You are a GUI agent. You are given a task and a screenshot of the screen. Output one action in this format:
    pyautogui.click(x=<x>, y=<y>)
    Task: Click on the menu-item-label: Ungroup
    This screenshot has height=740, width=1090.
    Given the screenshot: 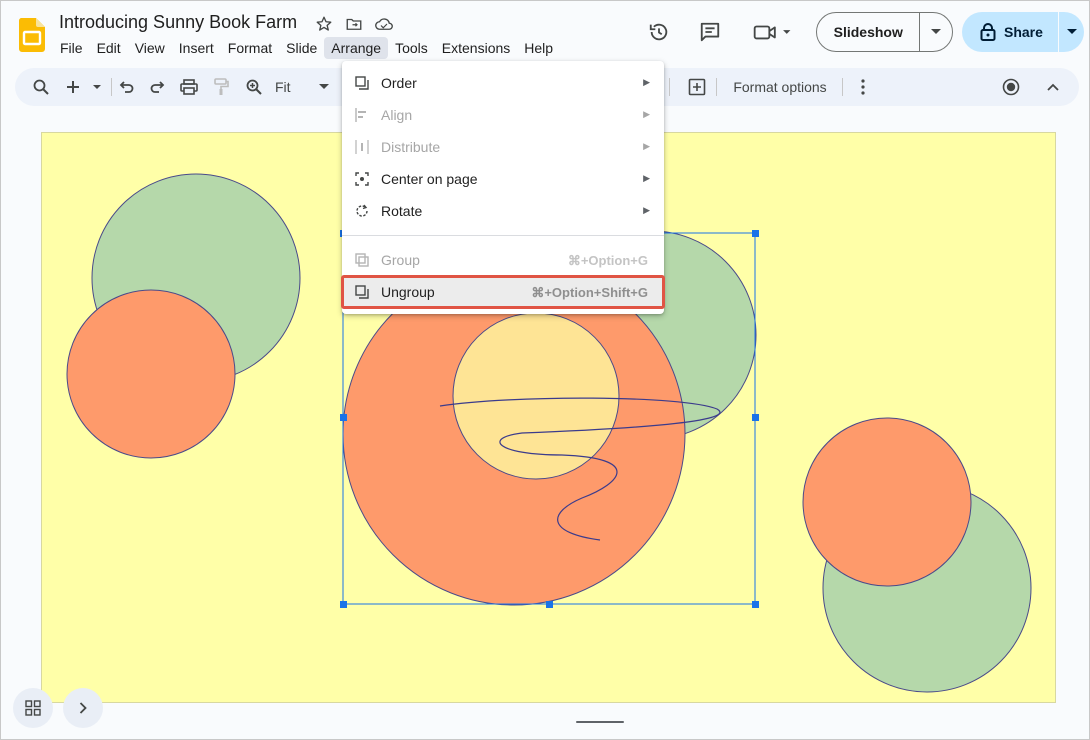 What is the action you would take?
    pyautogui.click(x=408, y=292)
    